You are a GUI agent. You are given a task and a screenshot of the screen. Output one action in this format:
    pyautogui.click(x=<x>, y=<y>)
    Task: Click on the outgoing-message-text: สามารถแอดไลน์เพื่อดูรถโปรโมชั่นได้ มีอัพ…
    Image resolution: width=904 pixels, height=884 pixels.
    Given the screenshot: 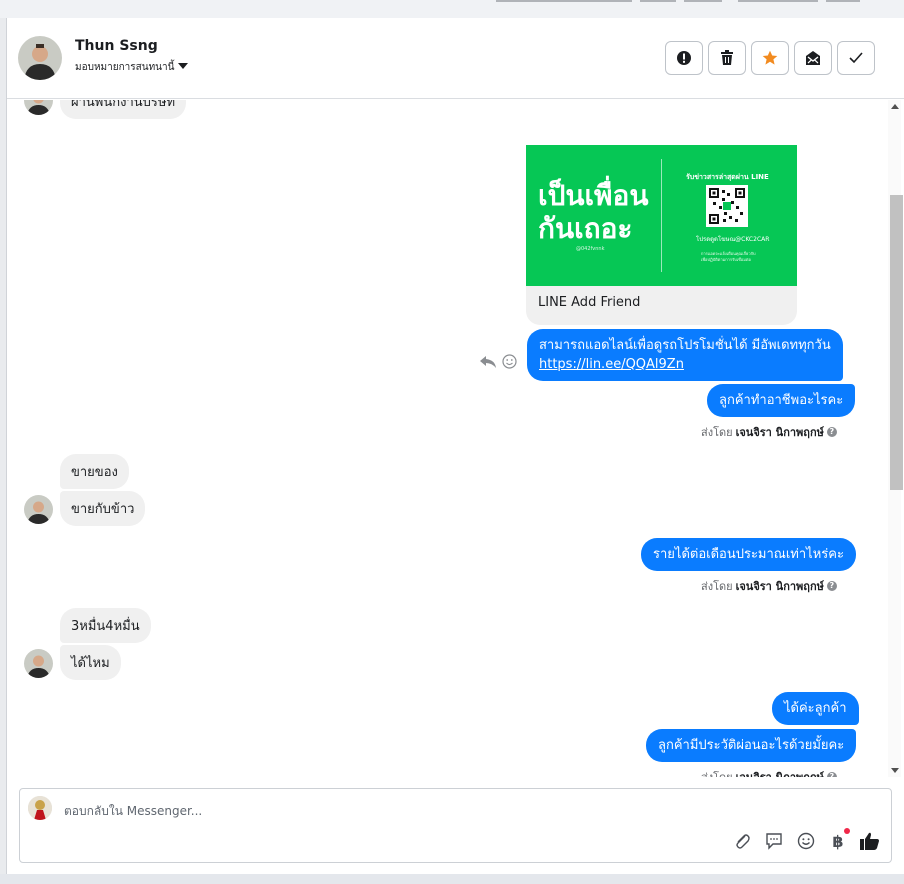 What is the action you would take?
    pyautogui.click(x=685, y=345)
    